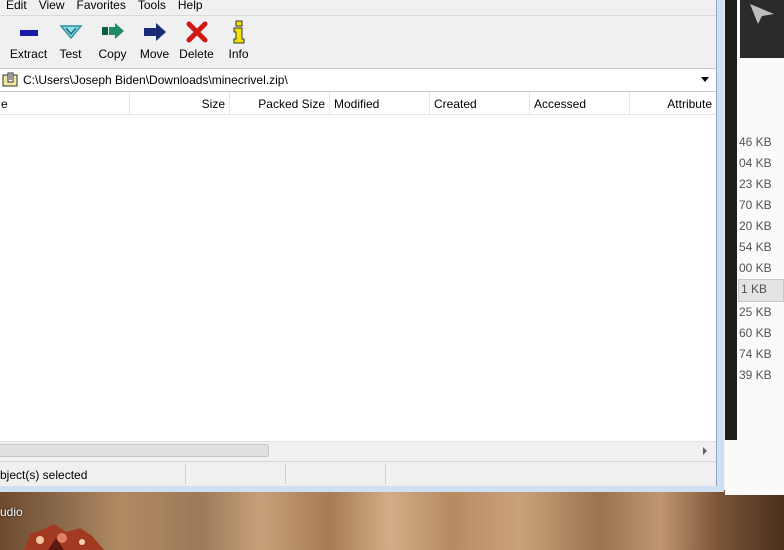 Image resolution: width=784 pixels, height=550 pixels. Describe the element at coordinates (196, 32) in the screenshot. I see `delete-icon` at that location.